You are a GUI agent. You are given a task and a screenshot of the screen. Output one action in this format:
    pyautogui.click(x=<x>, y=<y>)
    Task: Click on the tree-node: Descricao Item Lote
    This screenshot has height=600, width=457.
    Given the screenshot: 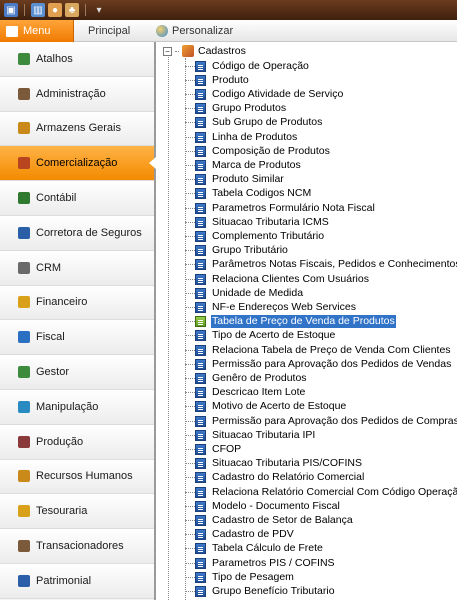 What is the action you would take?
    pyautogui.click(x=245, y=393)
    